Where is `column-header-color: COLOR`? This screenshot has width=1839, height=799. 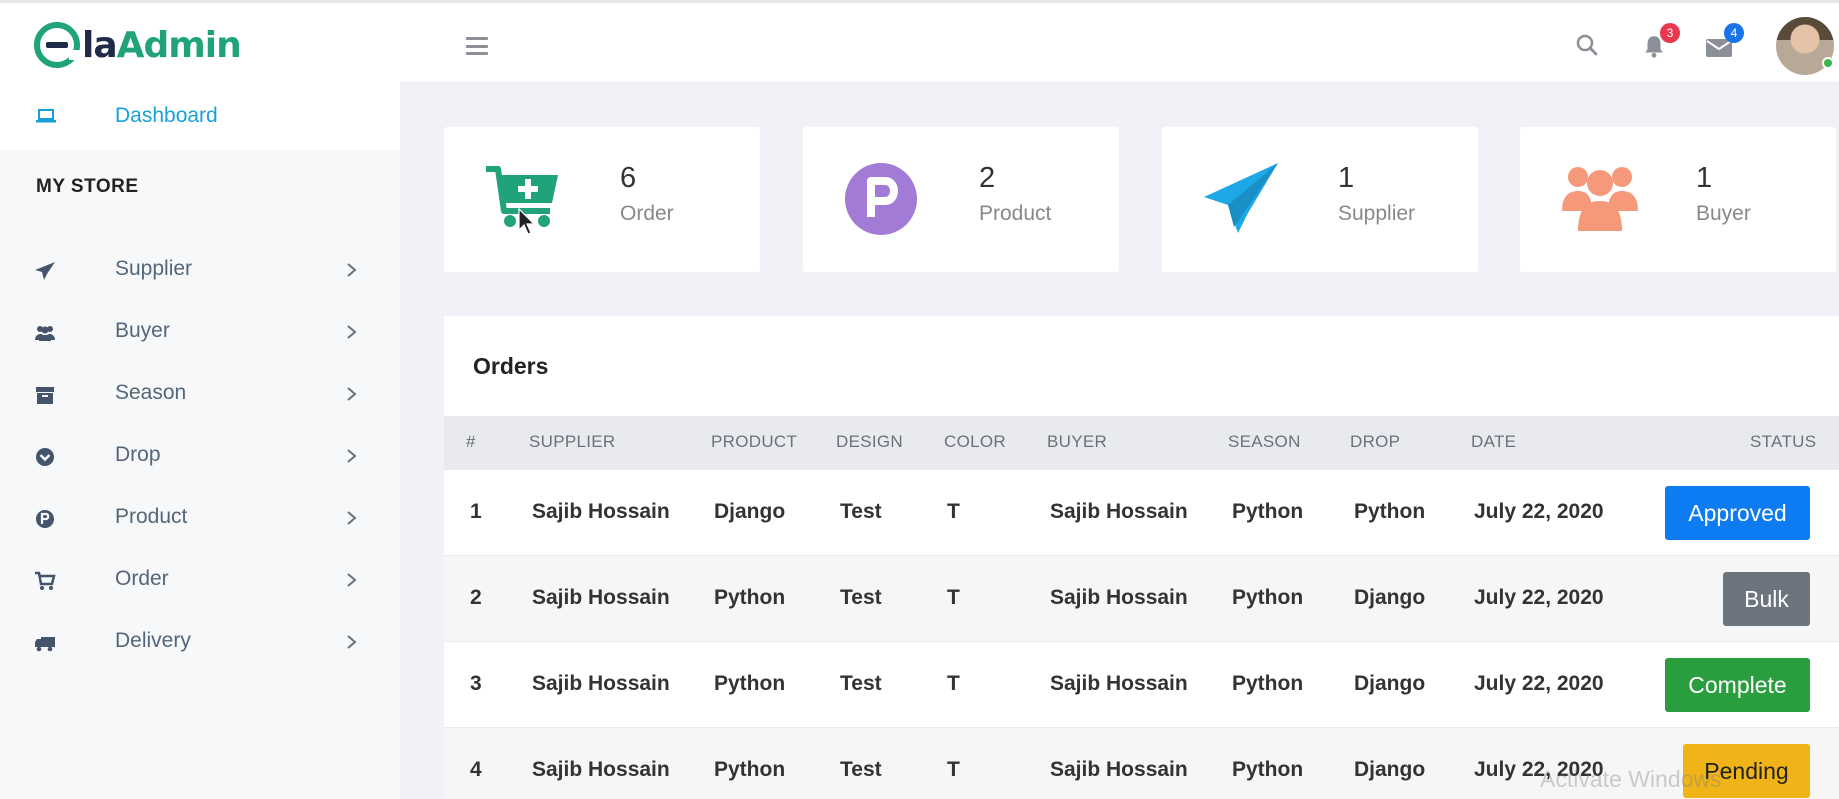
column-header-color: COLOR is located at coordinates (975, 441).